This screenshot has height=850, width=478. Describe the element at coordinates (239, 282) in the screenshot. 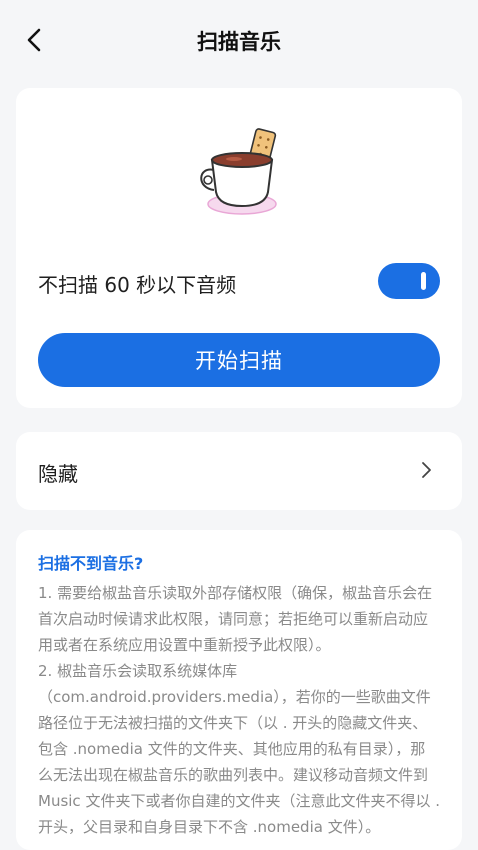

I see `short-audio-toggle-row: 不扫描 60 秒以下音频` at that location.